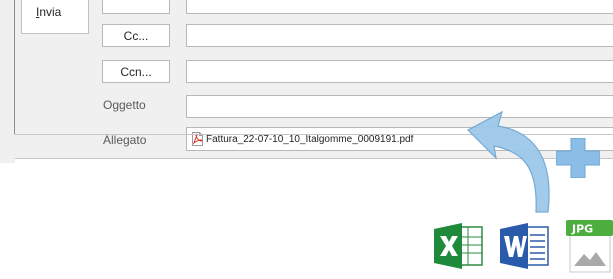 Image resolution: width=613 pixels, height=279 pixels. Describe the element at coordinates (508, 161) in the screenshot. I see `curved-upload-arrow-icon` at that location.